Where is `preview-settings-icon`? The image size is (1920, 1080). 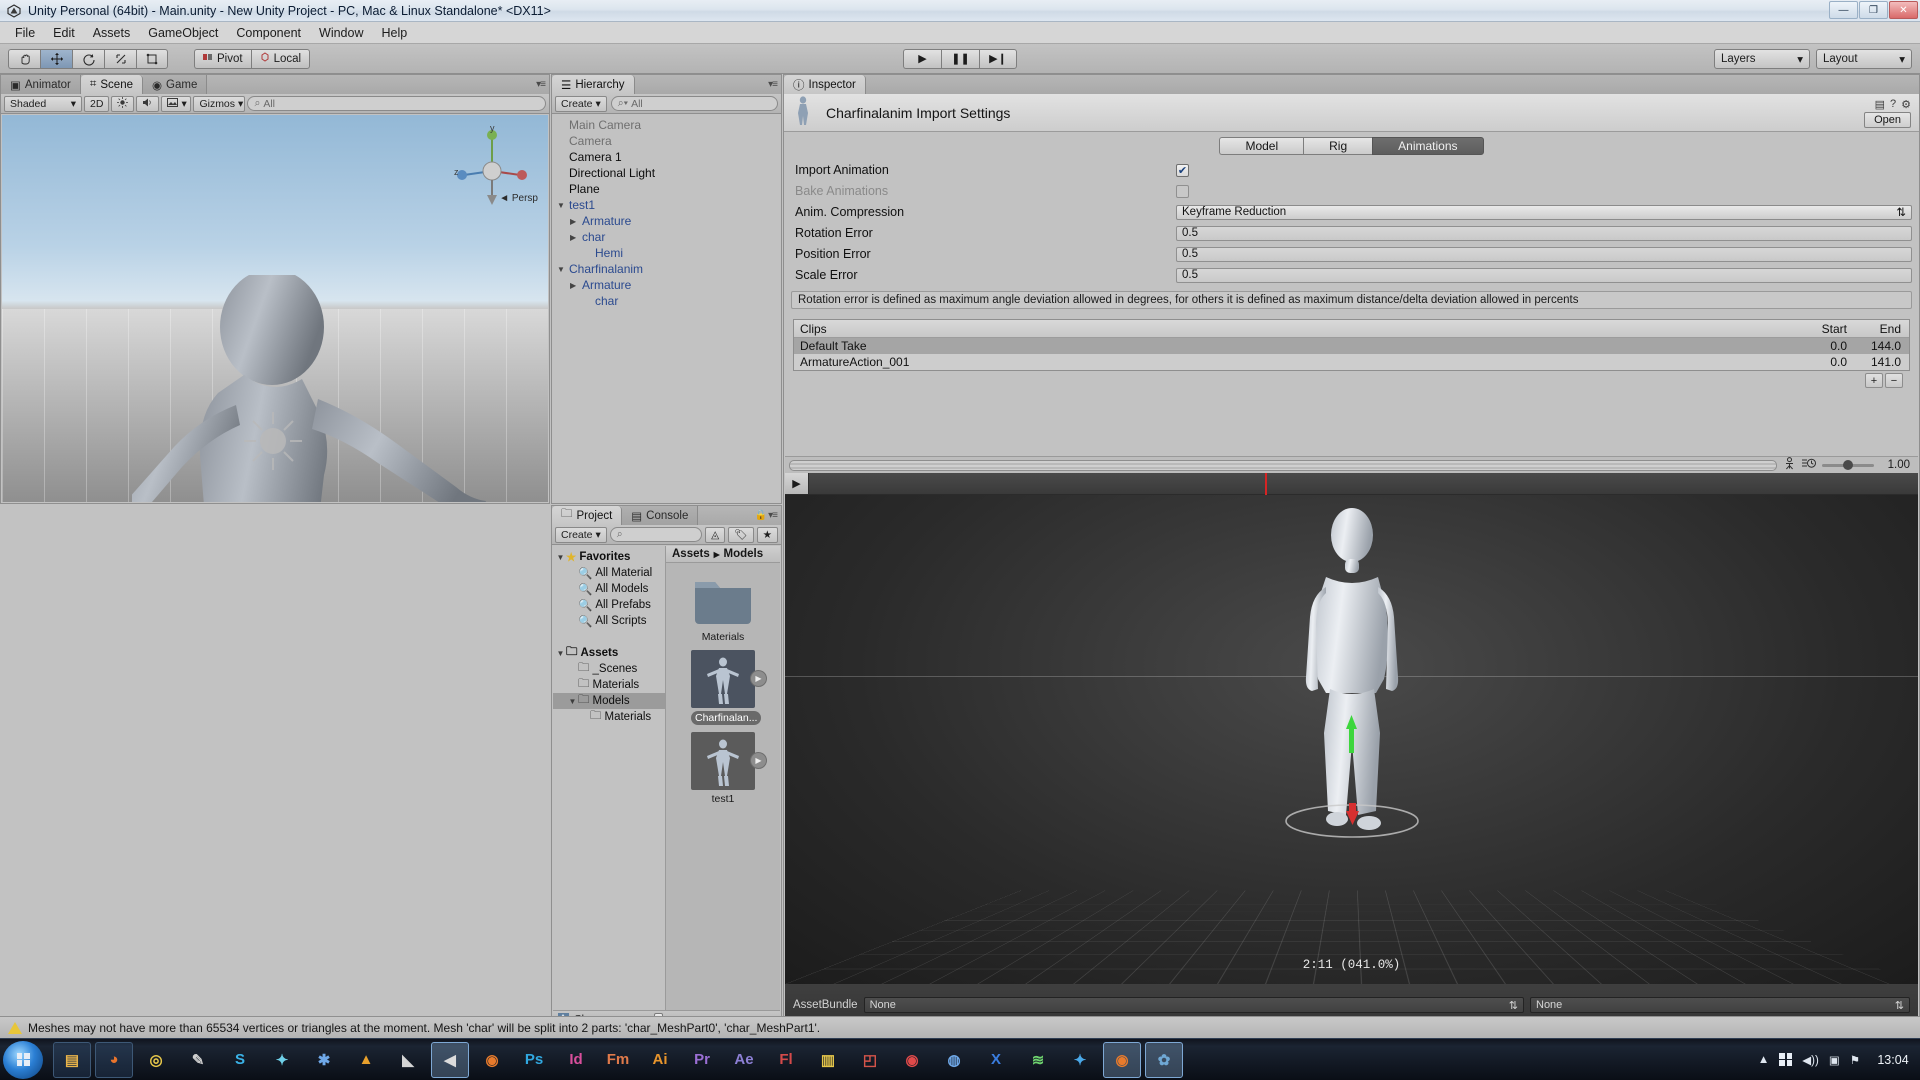
preview-settings-icon is located at coordinates (1809, 465).